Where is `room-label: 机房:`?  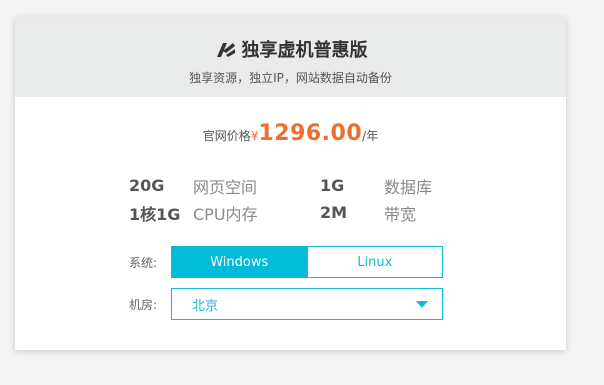 room-label: 机房: is located at coordinates (143, 304).